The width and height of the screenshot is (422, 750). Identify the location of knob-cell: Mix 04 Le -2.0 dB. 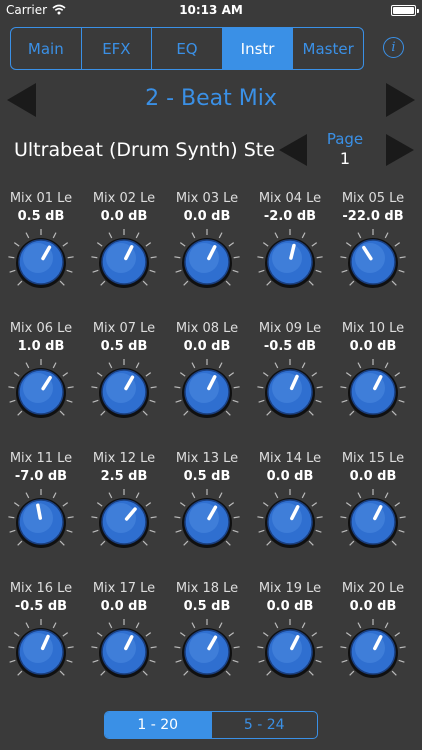
(290, 251).